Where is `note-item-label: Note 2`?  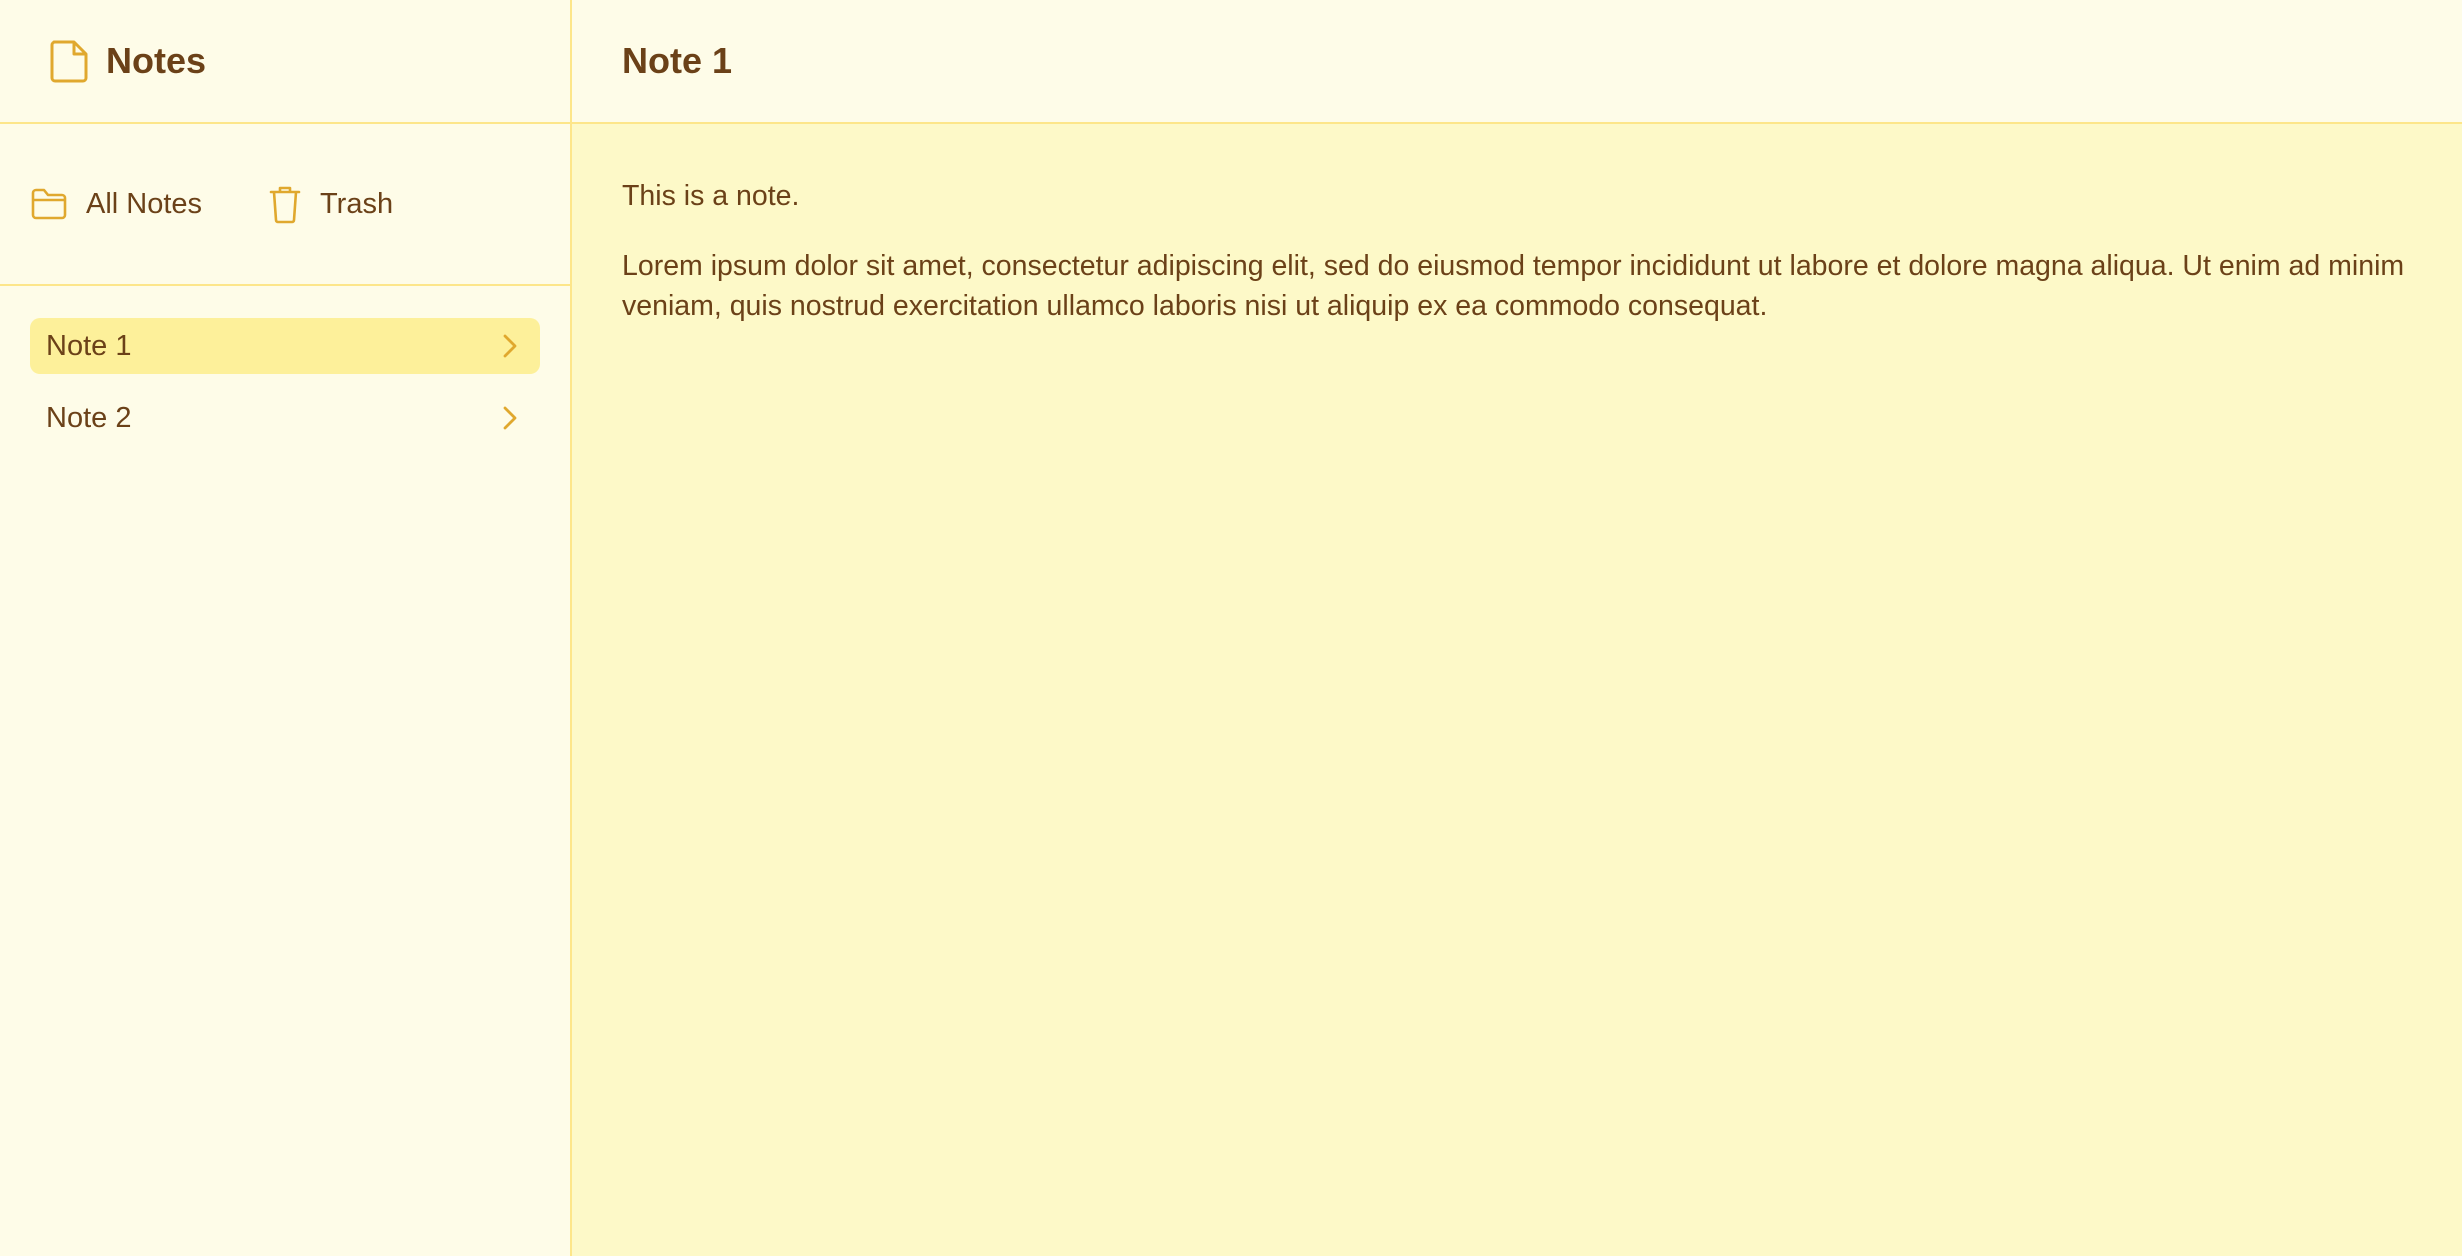
note-item-label: Note 2 is located at coordinates (89, 417).